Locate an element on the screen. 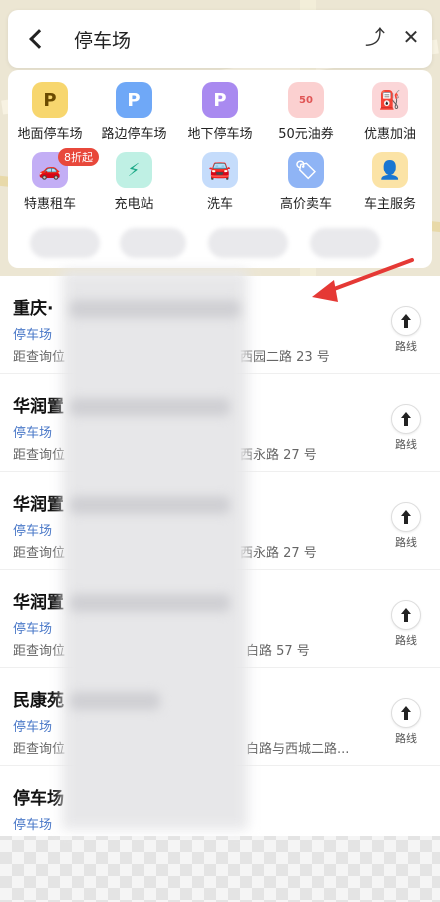  fuel-pump-icon: ⛽ is located at coordinates (390, 100).